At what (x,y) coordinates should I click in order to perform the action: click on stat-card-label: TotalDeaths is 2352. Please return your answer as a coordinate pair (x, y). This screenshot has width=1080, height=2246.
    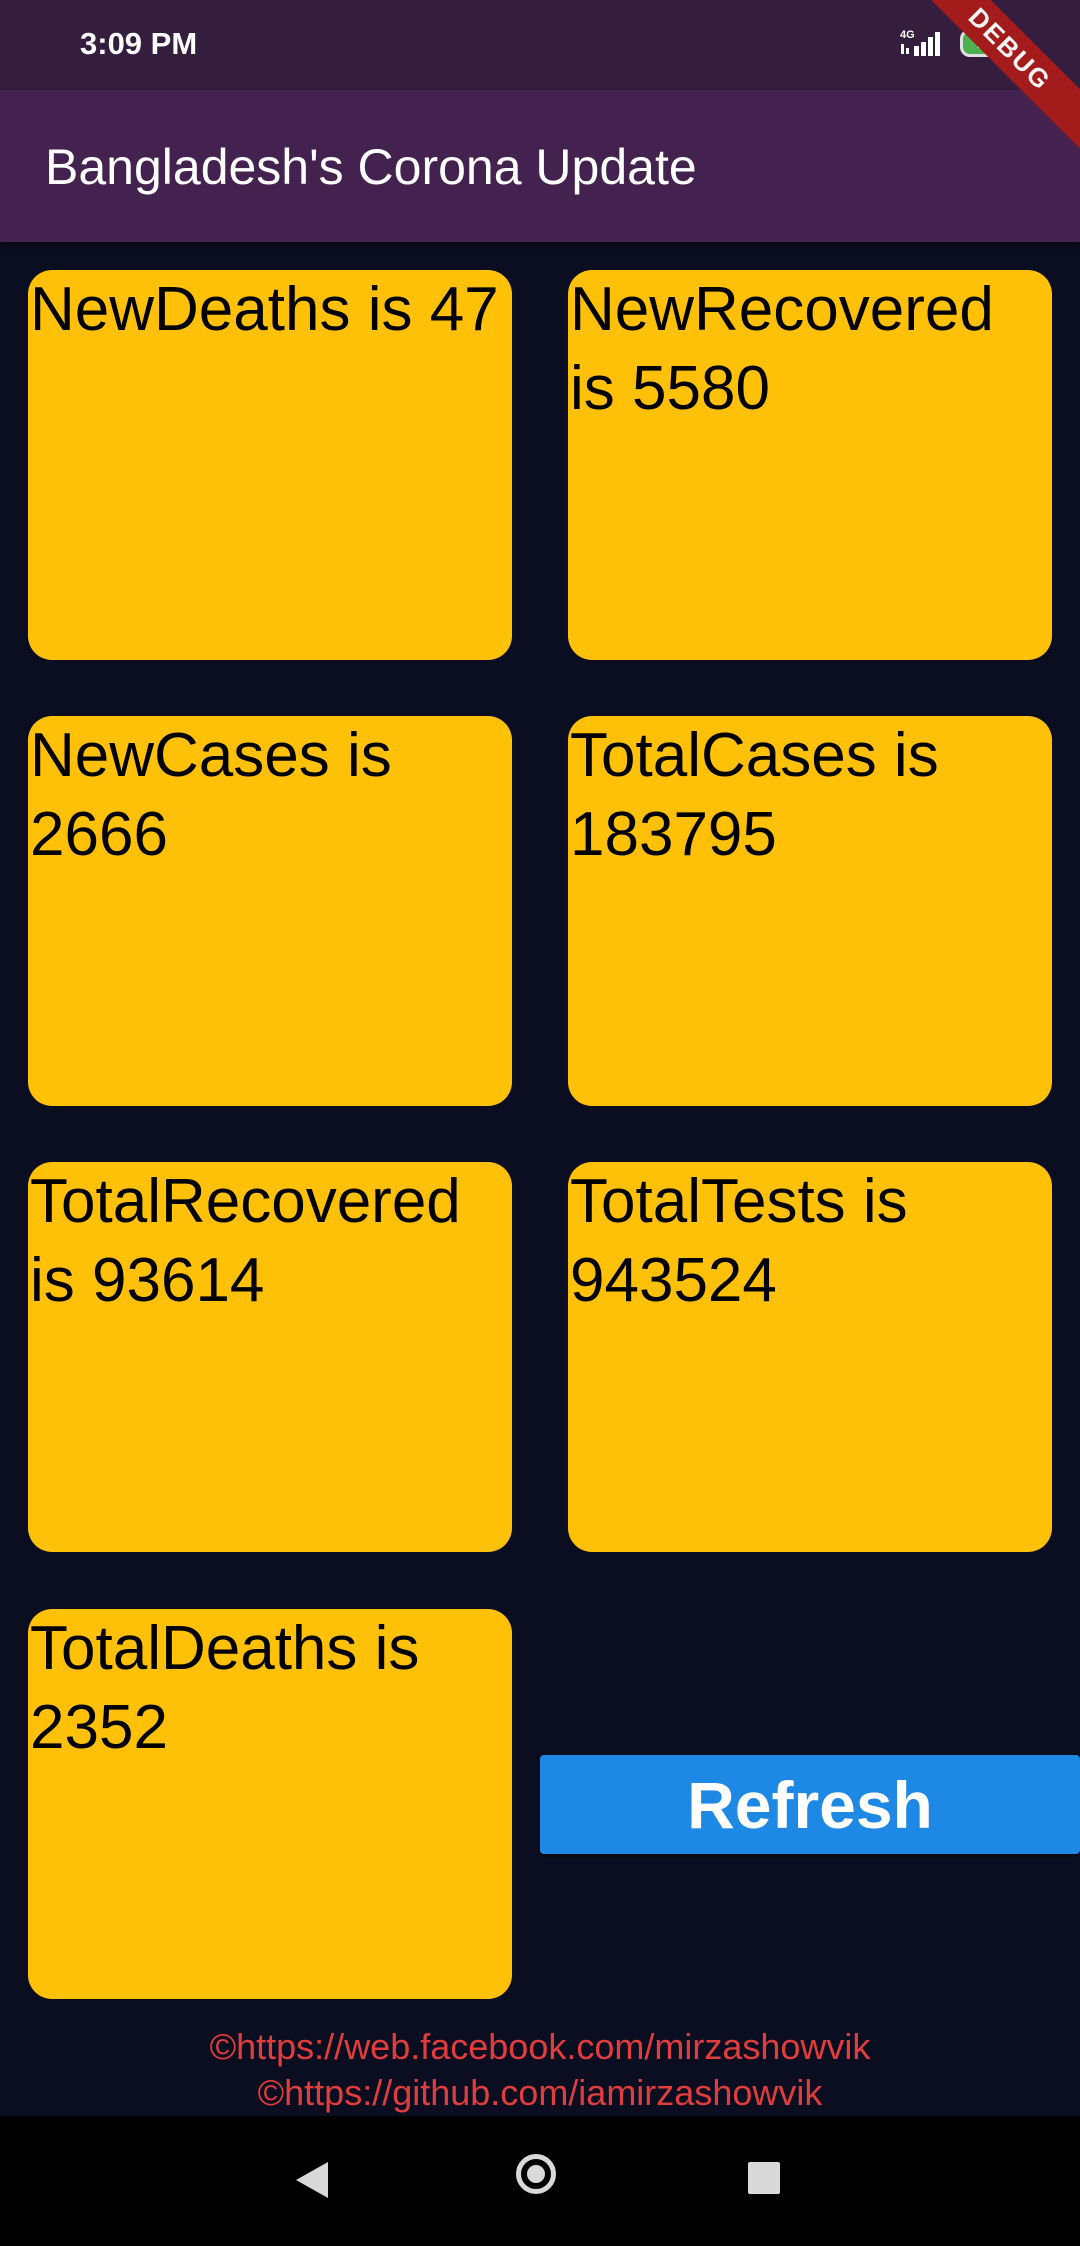
    Looking at the image, I should click on (225, 1688).